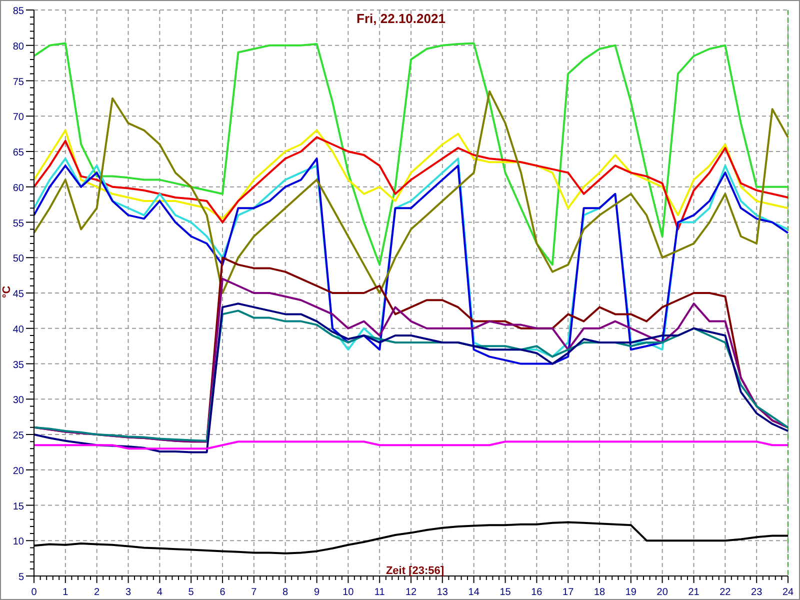 The height and width of the screenshot is (600, 800). What do you see at coordinates (18, 436) in the screenshot?
I see `y-tick-label: 25` at bounding box center [18, 436].